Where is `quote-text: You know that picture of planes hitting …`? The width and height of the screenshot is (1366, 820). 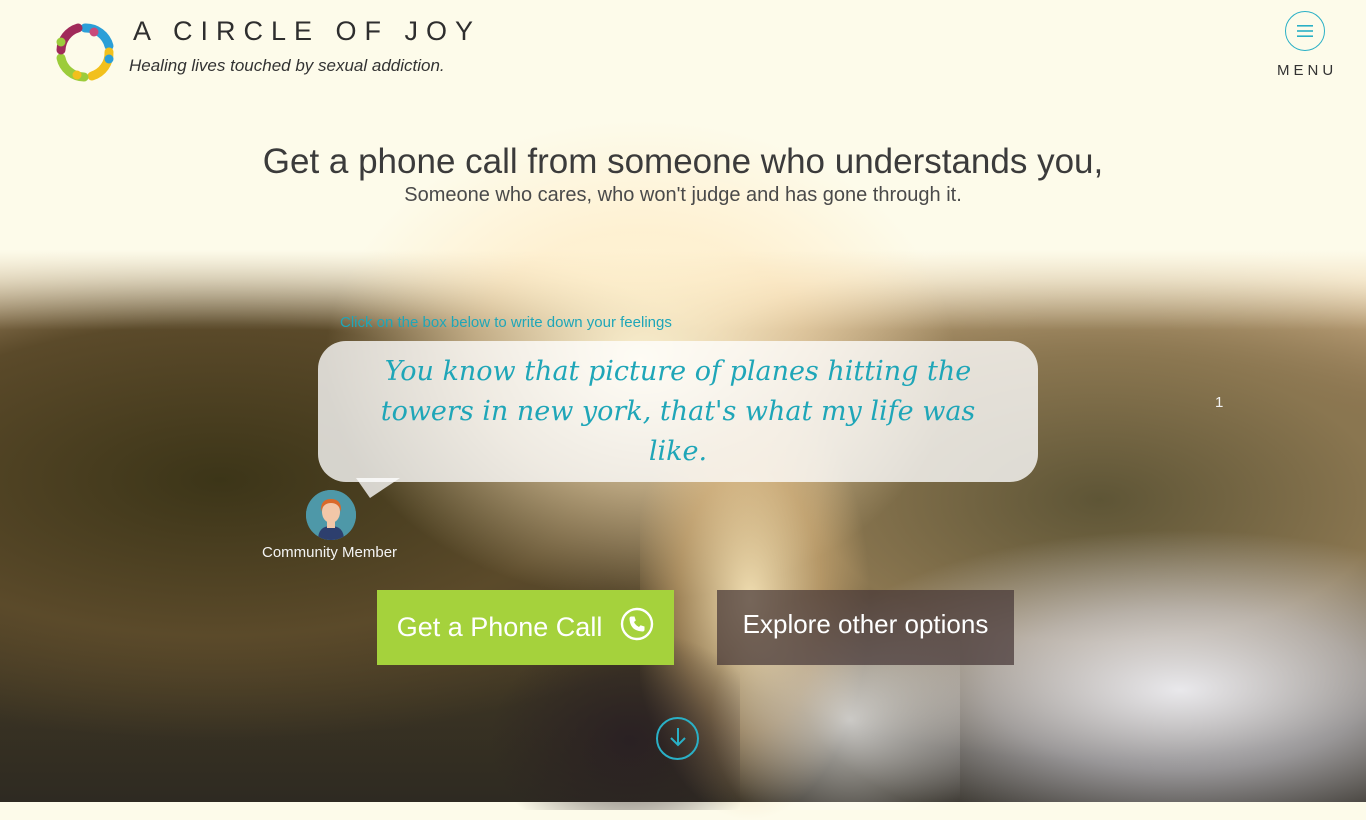 quote-text: You know that picture of planes hitting … is located at coordinates (678, 411).